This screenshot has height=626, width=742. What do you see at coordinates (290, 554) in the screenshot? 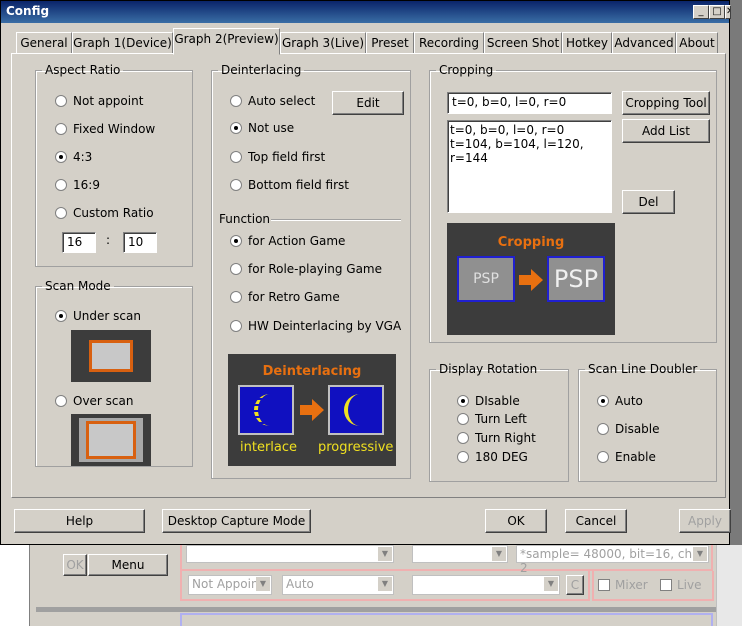
I see `bg-combo-1: ▼` at bounding box center [290, 554].